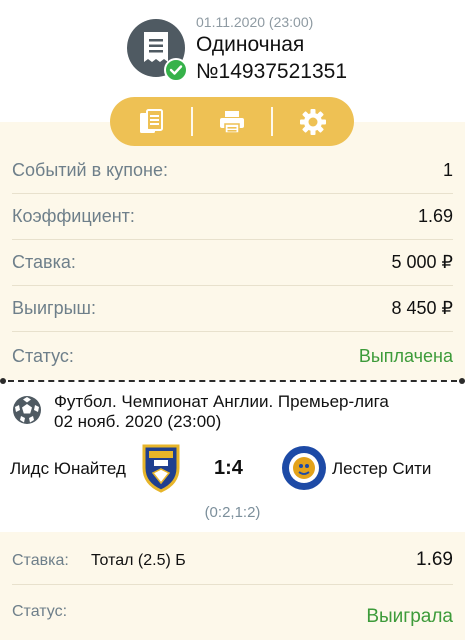 The height and width of the screenshot is (640, 465). I want to click on summary-row-odds: Коэффициент: 1.69, so click(232, 217).